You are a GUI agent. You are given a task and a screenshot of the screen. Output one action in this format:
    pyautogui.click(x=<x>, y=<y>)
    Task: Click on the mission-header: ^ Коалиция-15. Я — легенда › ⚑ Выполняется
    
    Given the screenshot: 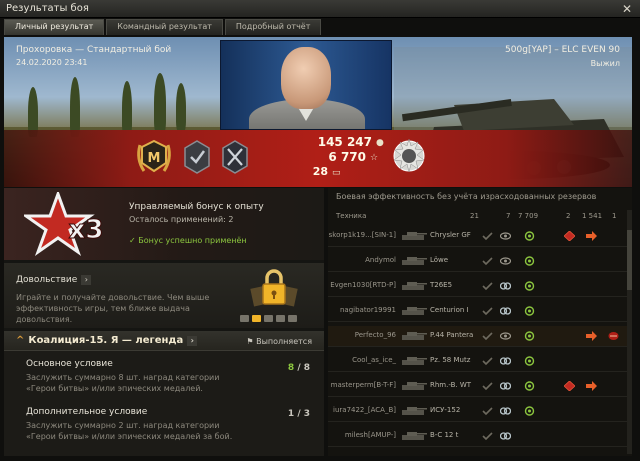 What is the action you would take?
    pyautogui.click(x=164, y=341)
    